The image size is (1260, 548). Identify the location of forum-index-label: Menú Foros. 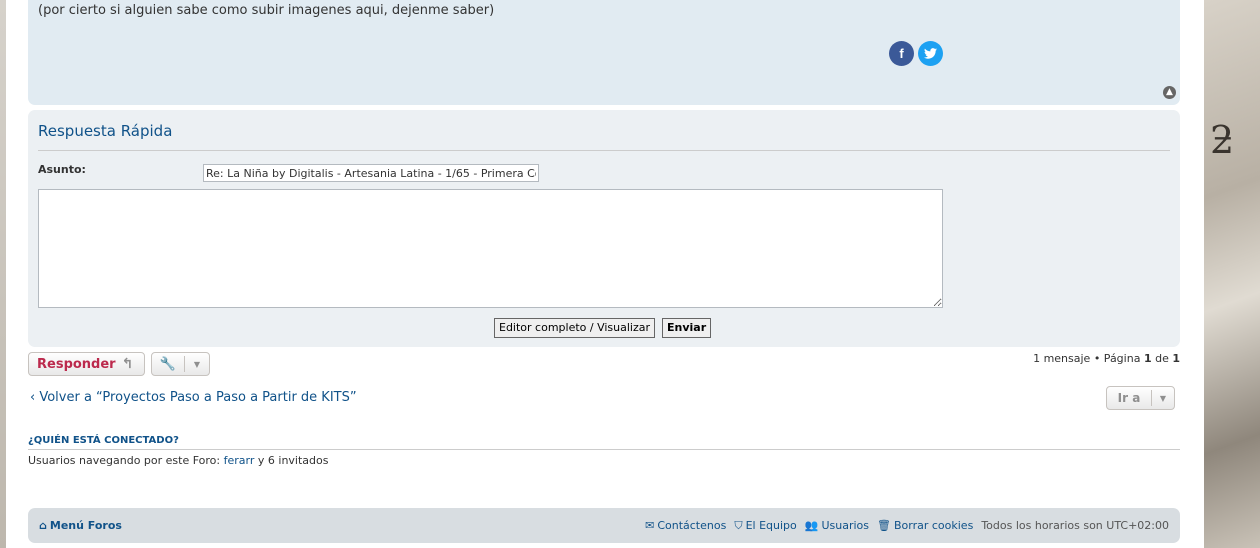
(85, 525).